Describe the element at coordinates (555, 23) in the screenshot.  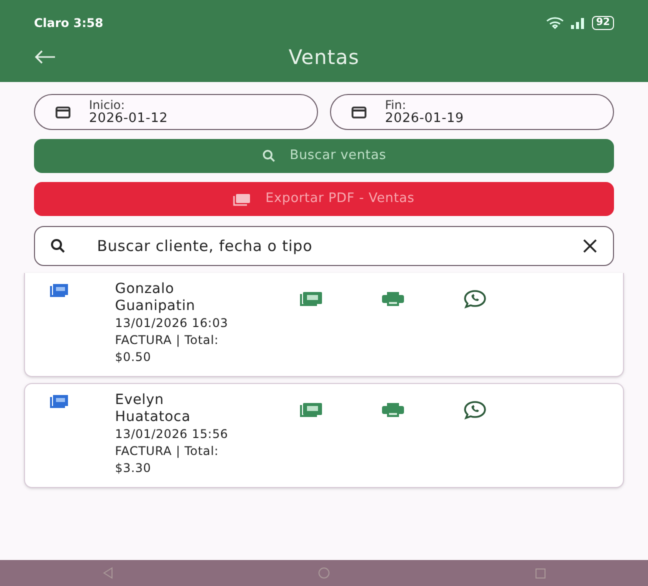
I see `wifi-icon` at that location.